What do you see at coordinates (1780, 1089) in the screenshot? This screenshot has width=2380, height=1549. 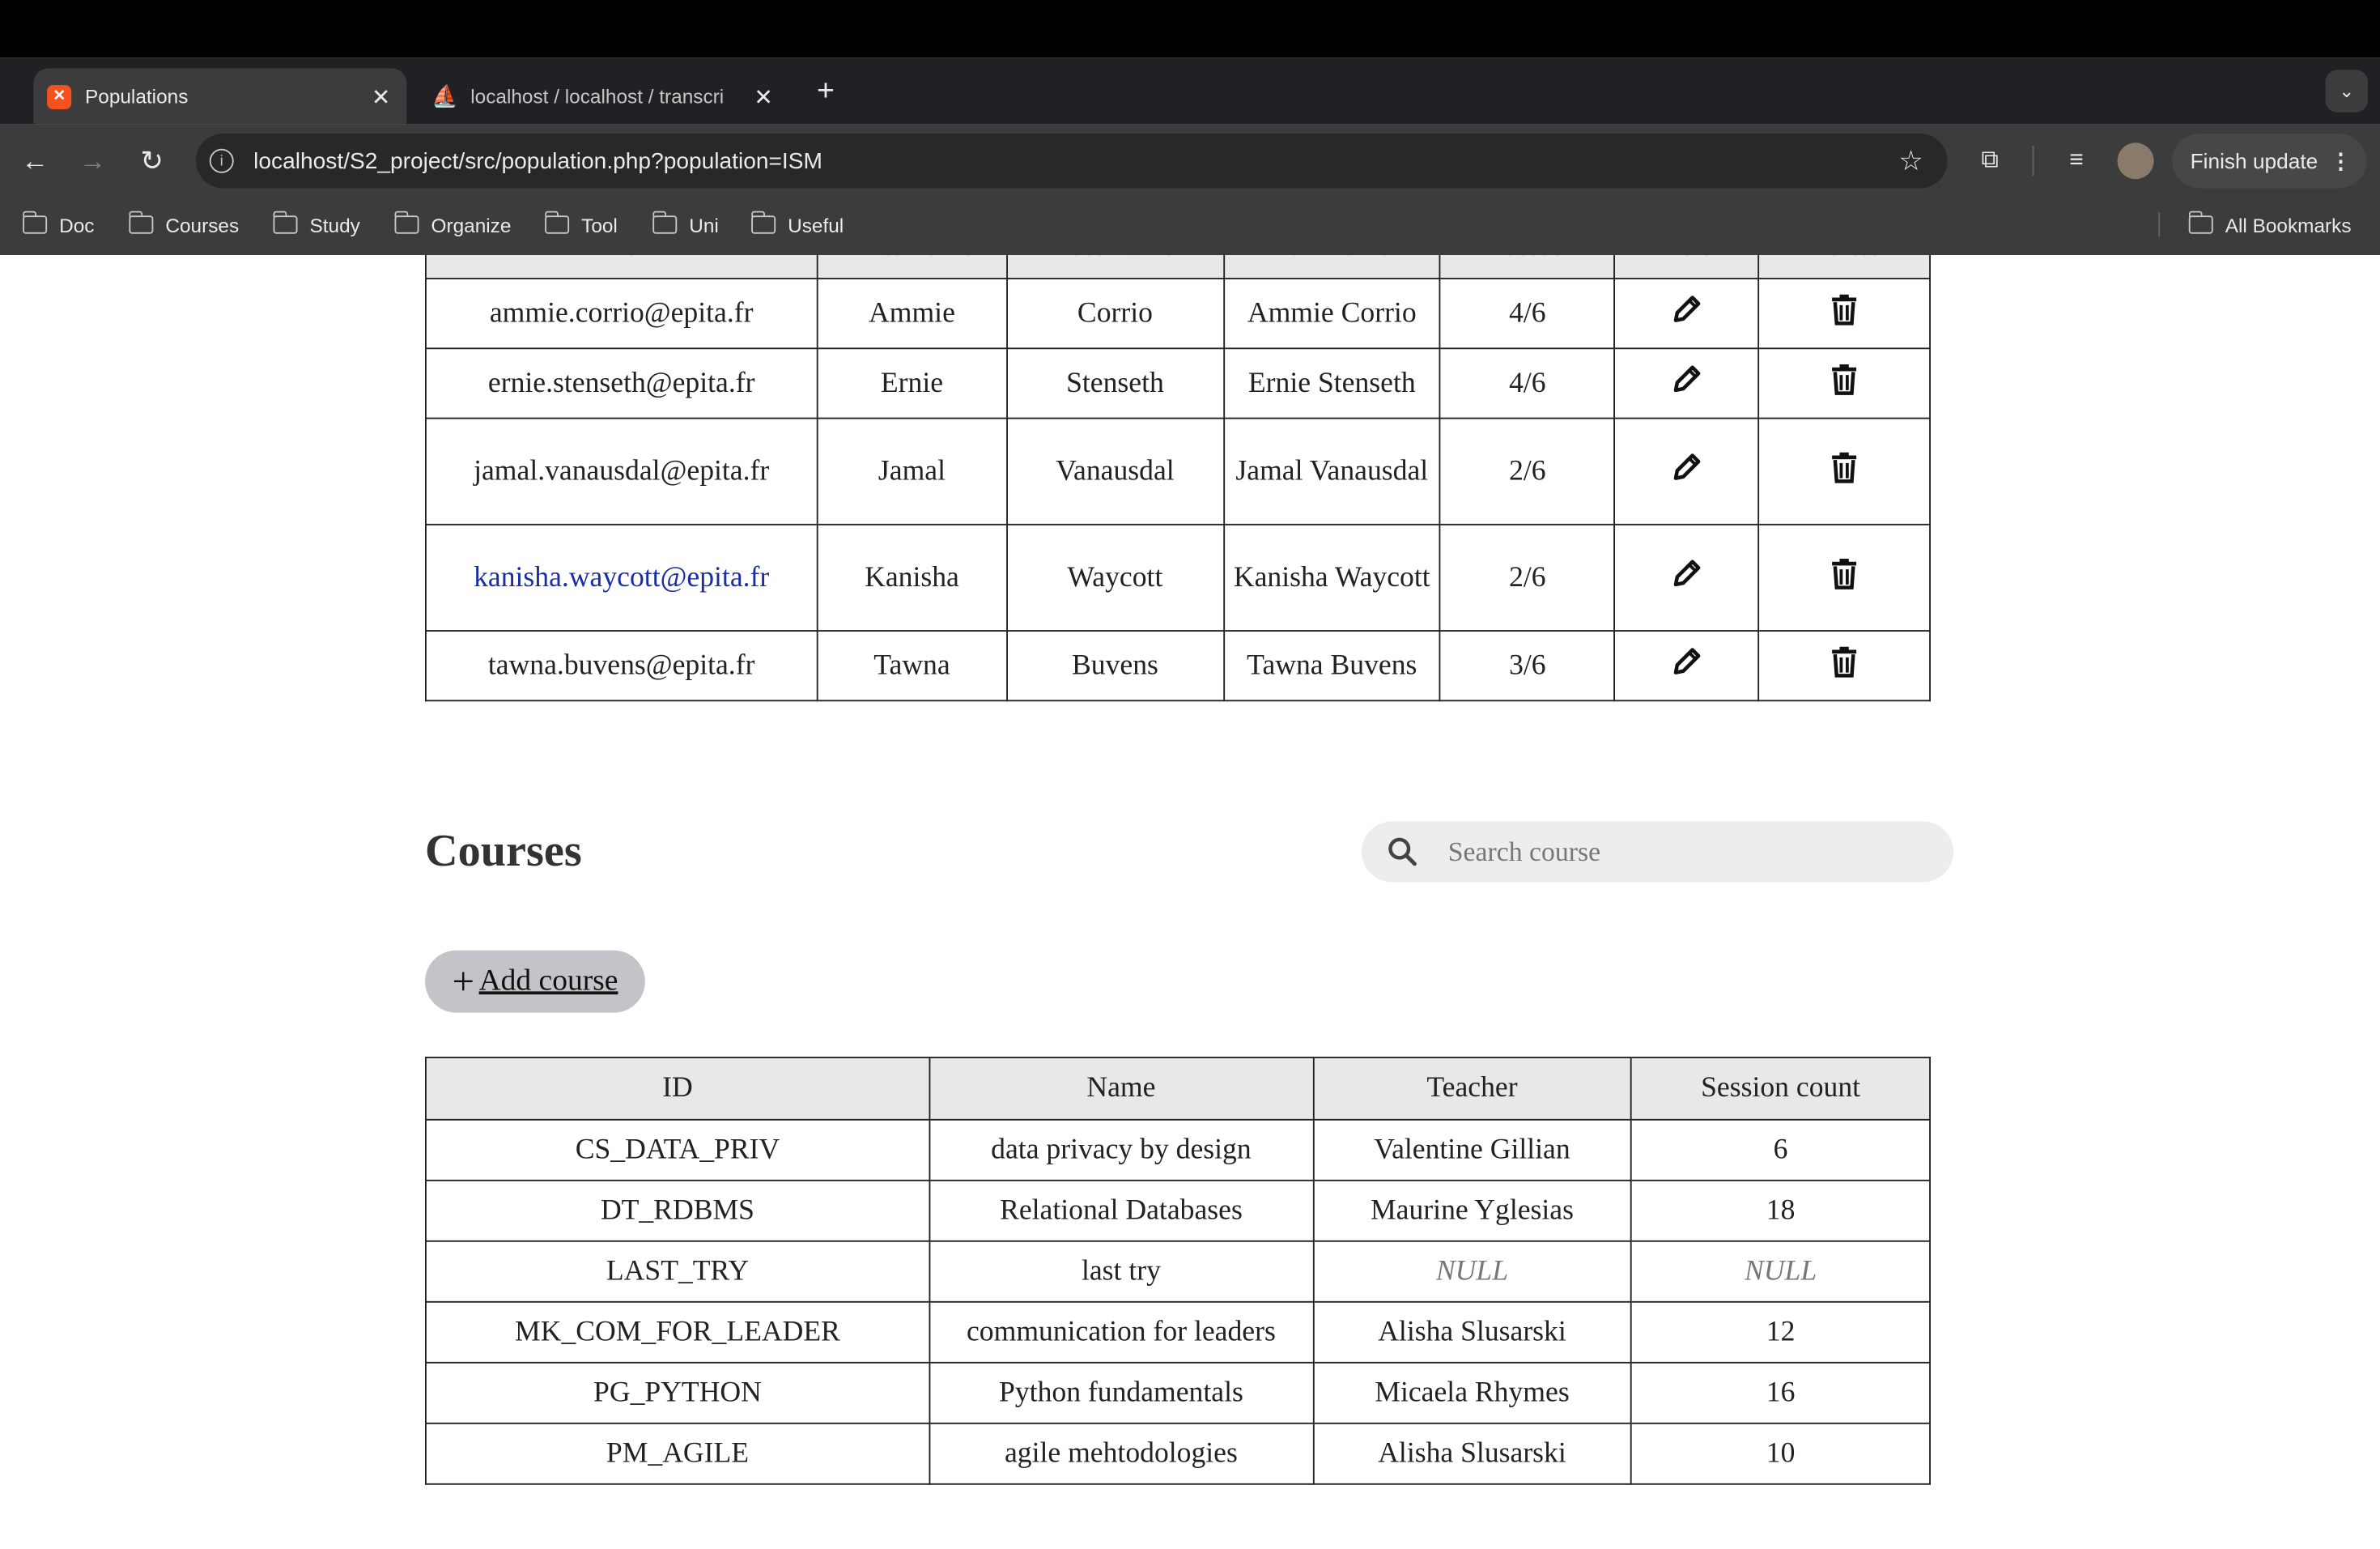 I see `col-session-count: Session count` at bounding box center [1780, 1089].